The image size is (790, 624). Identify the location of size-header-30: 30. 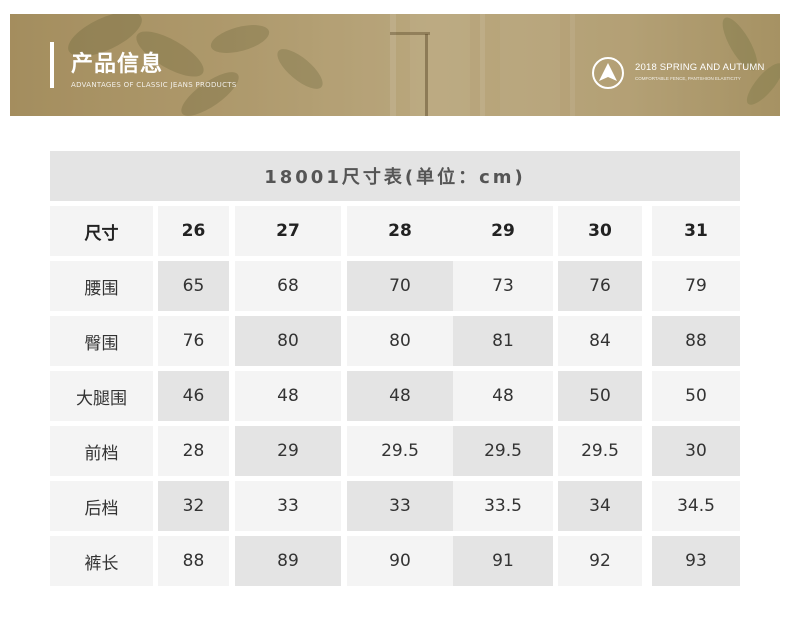
(600, 231).